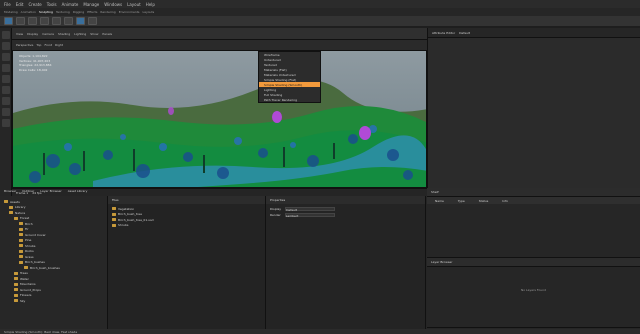  Describe the element at coordinates (6, 79) in the screenshot. I see `rotate-tool-icon` at that location.